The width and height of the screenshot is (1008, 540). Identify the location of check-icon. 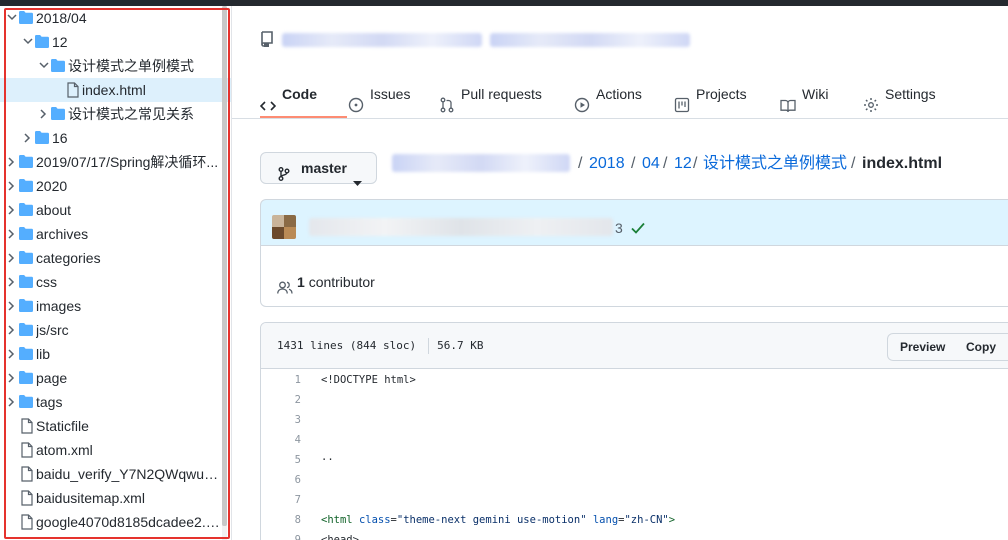
(638, 230).